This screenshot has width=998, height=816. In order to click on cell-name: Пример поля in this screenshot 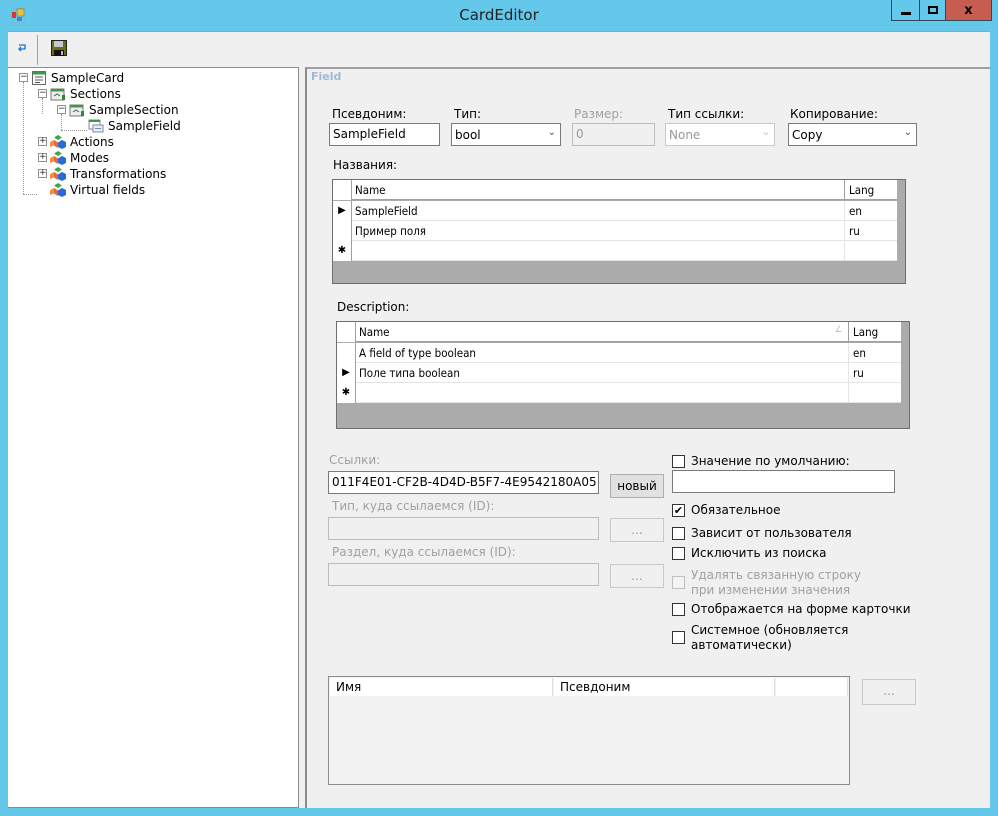, I will do `click(599, 231)`.